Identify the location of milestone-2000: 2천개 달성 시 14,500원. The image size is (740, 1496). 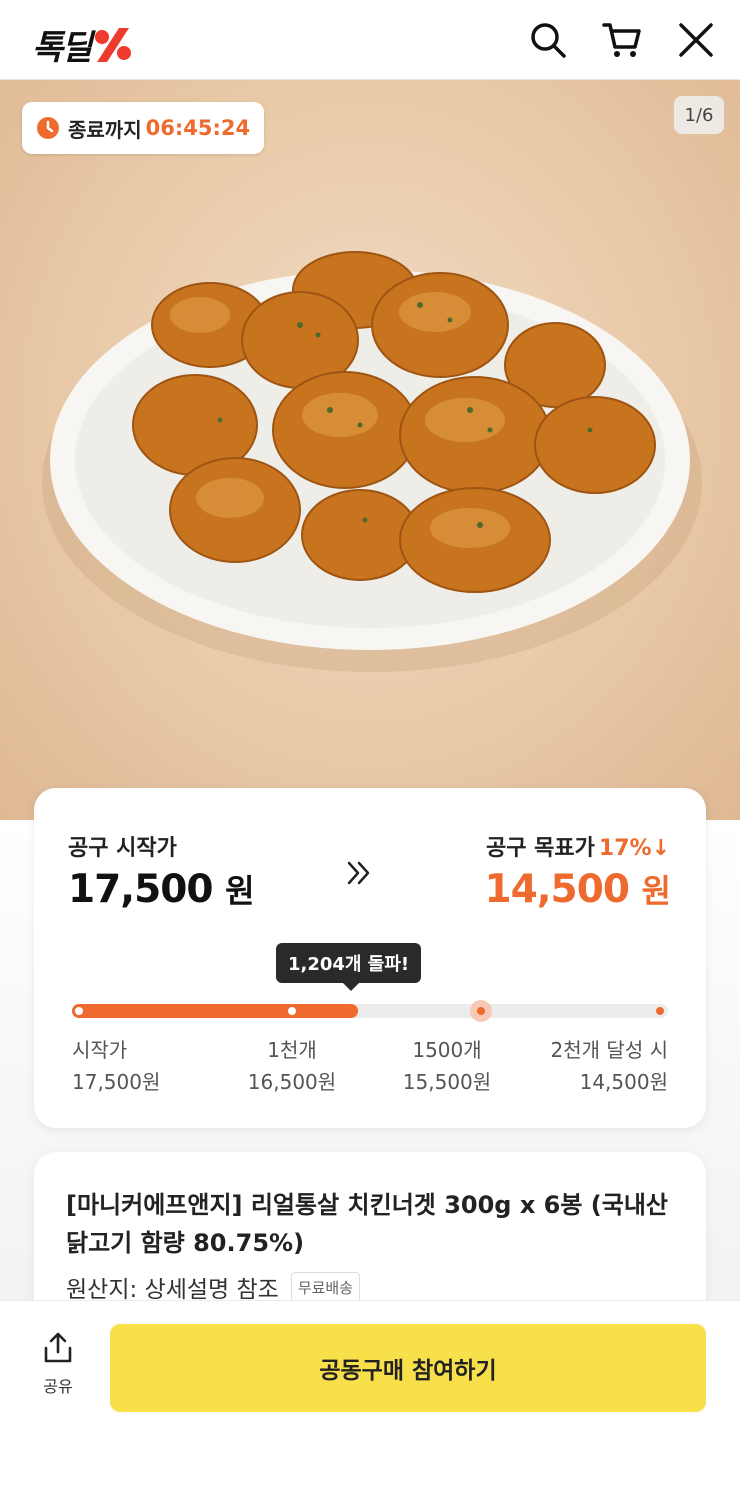
(609, 1066).